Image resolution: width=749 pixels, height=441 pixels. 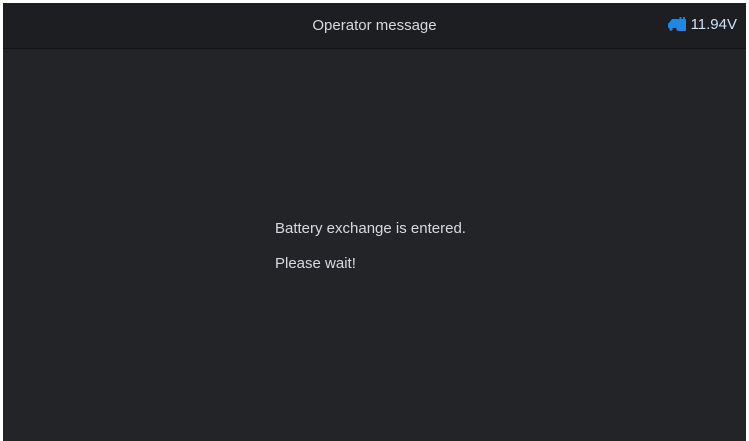 I want to click on battery-voltage-indicator: 11.94V, so click(x=702, y=25).